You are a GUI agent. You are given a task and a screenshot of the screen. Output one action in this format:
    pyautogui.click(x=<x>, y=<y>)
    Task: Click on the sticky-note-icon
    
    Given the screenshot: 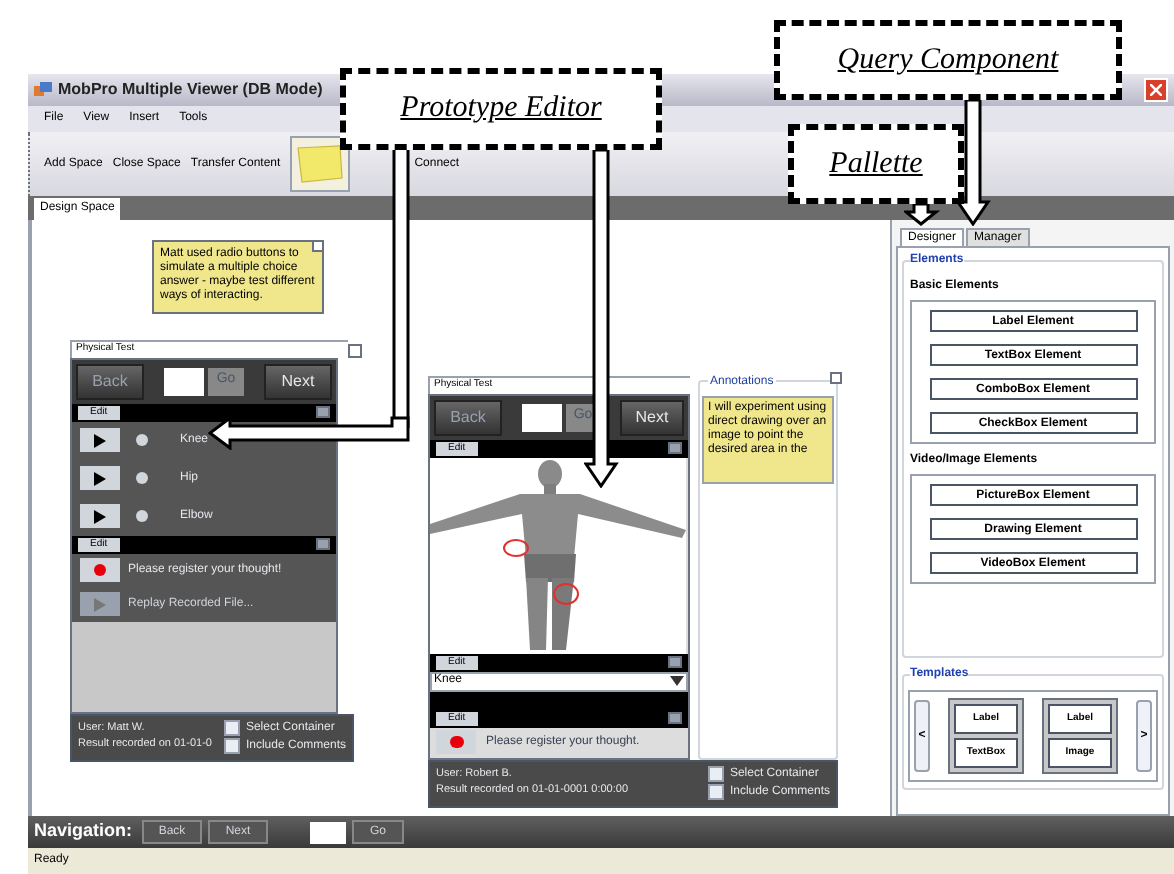 What is the action you would take?
    pyautogui.click(x=320, y=164)
    